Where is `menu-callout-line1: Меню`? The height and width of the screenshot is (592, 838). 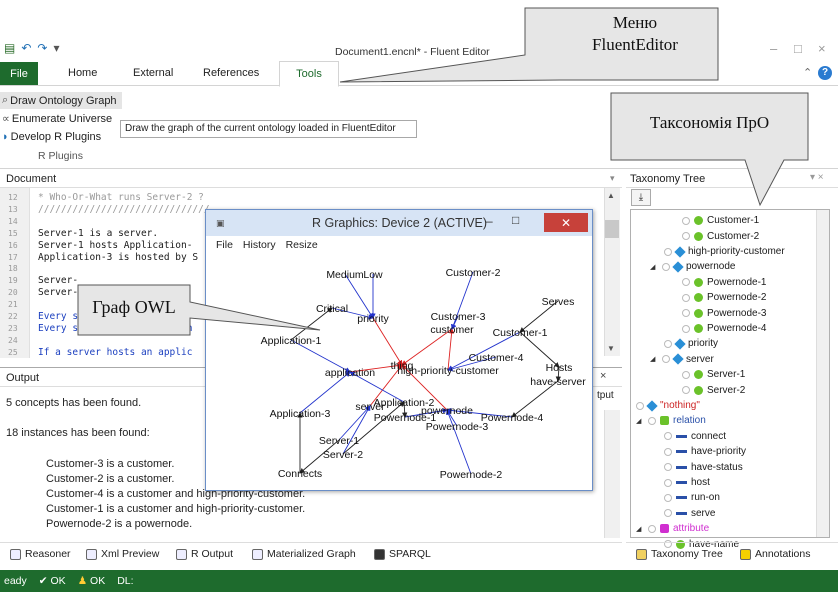 menu-callout-line1: Меню is located at coordinates (635, 22).